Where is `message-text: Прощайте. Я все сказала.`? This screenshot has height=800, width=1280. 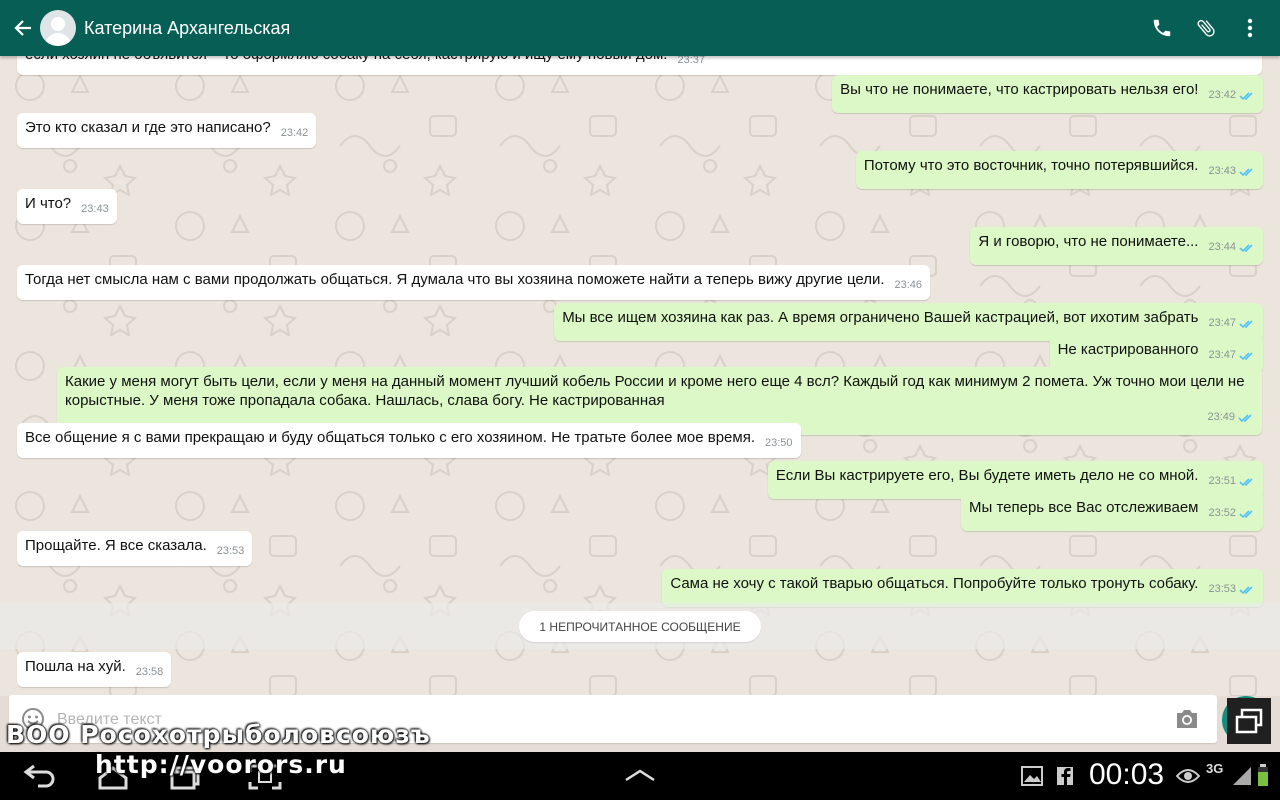 message-text: Прощайте. Я все сказала. is located at coordinates (116, 545).